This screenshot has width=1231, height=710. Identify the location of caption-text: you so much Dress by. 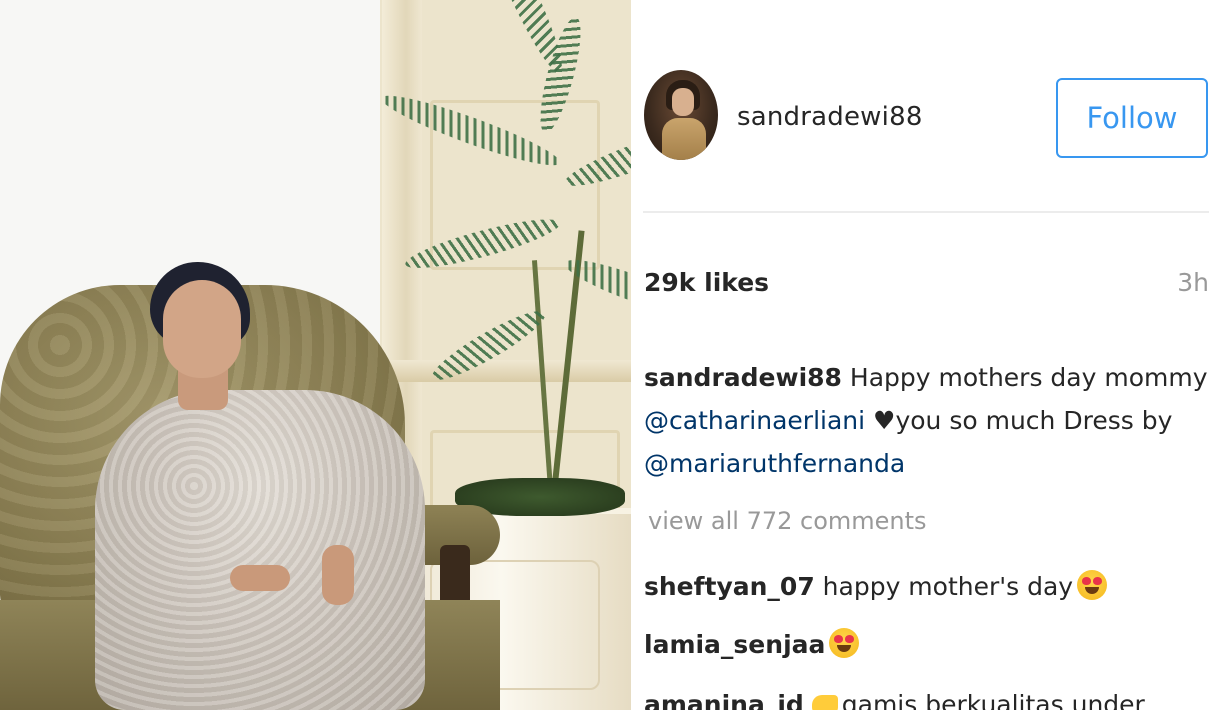
(1034, 420).